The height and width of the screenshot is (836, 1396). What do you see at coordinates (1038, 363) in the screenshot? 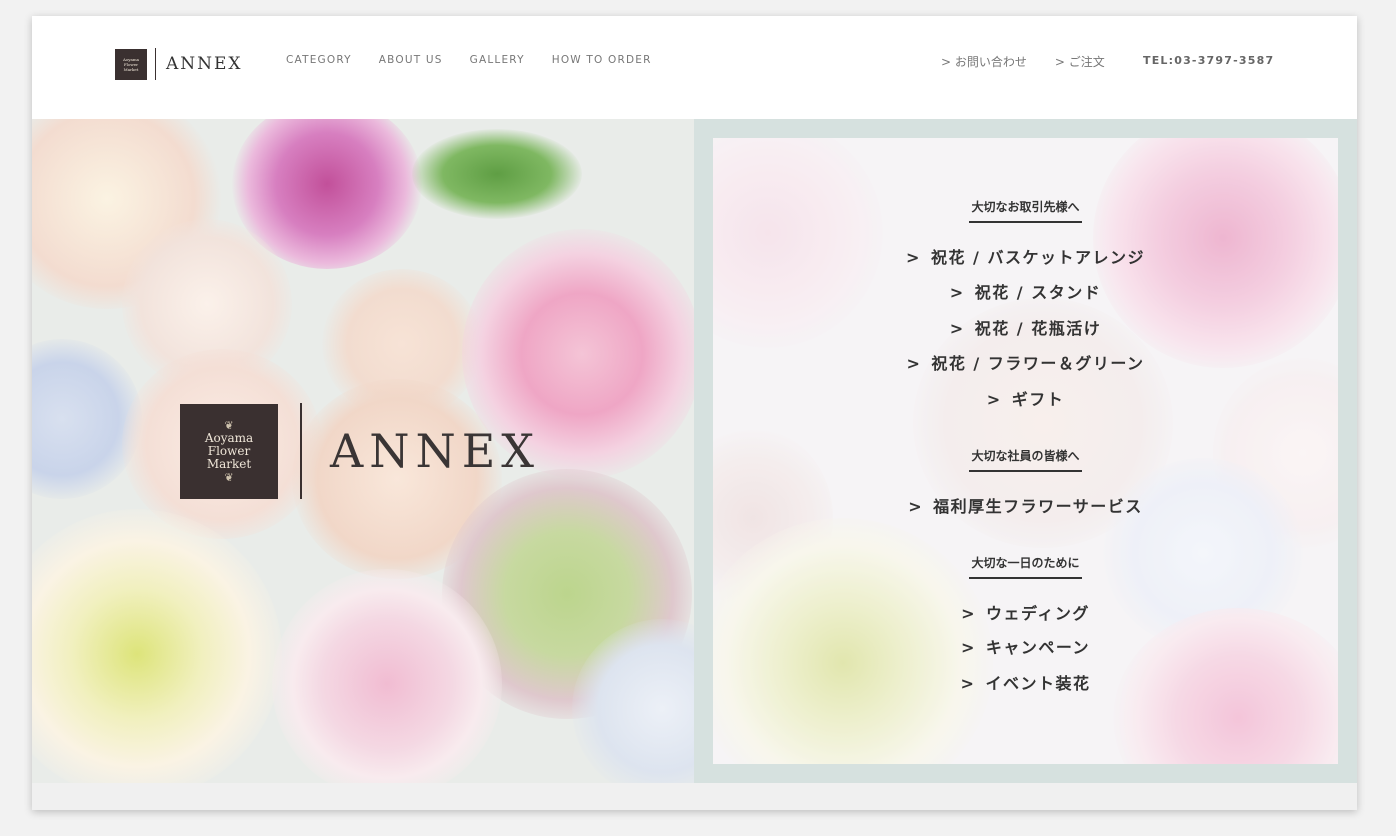
I see `link-label: 祝花 / フラワー＆グリーン` at bounding box center [1038, 363].